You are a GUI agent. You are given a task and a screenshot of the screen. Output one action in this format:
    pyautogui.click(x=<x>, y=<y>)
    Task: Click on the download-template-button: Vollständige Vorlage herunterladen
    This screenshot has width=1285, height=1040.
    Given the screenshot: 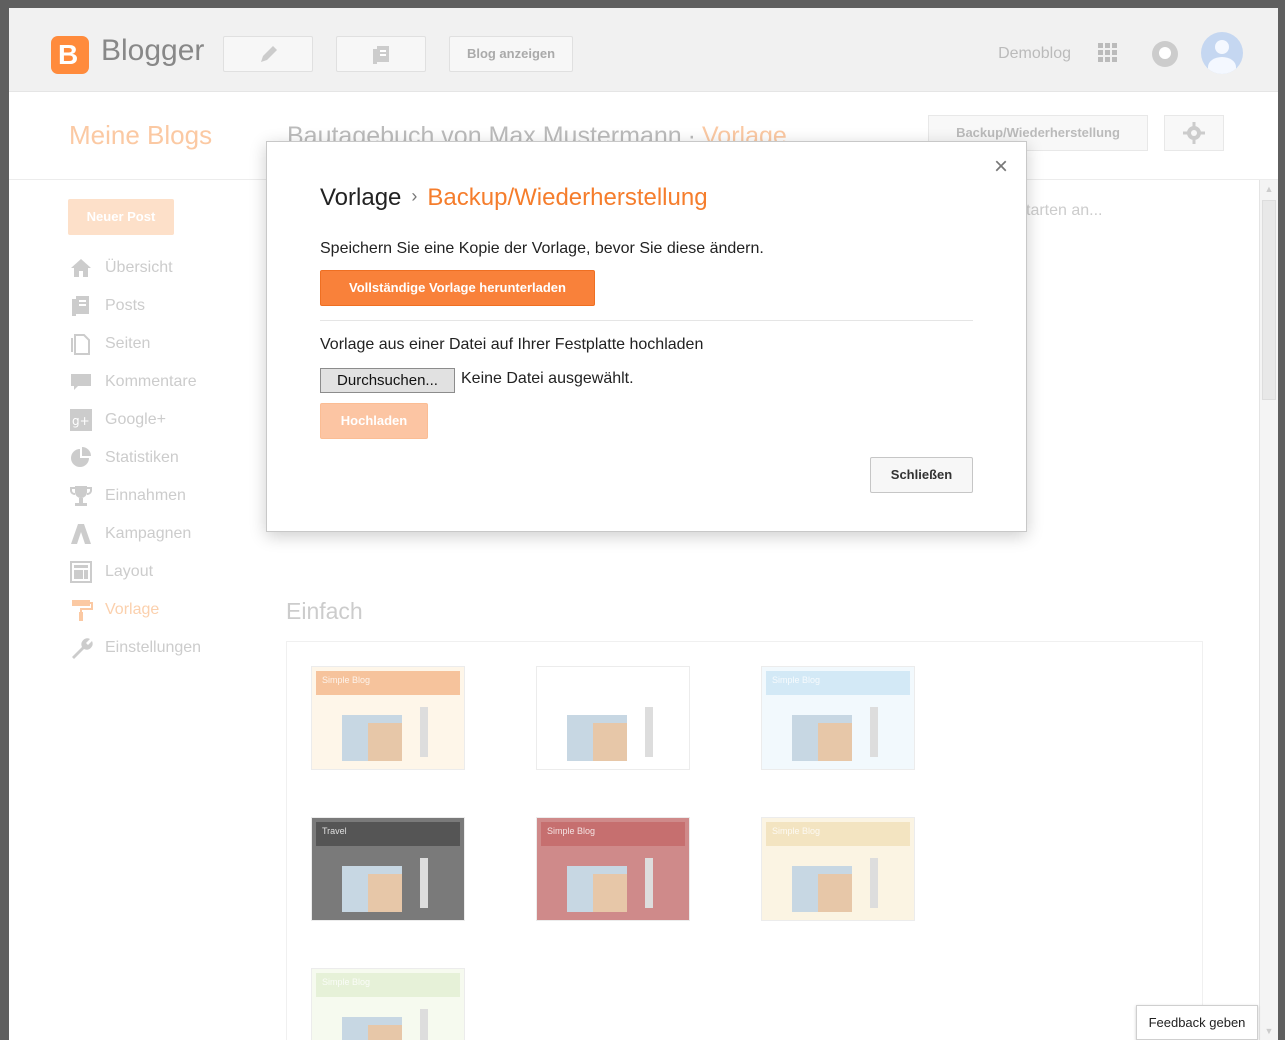 What is the action you would take?
    pyautogui.click(x=457, y=288)
    